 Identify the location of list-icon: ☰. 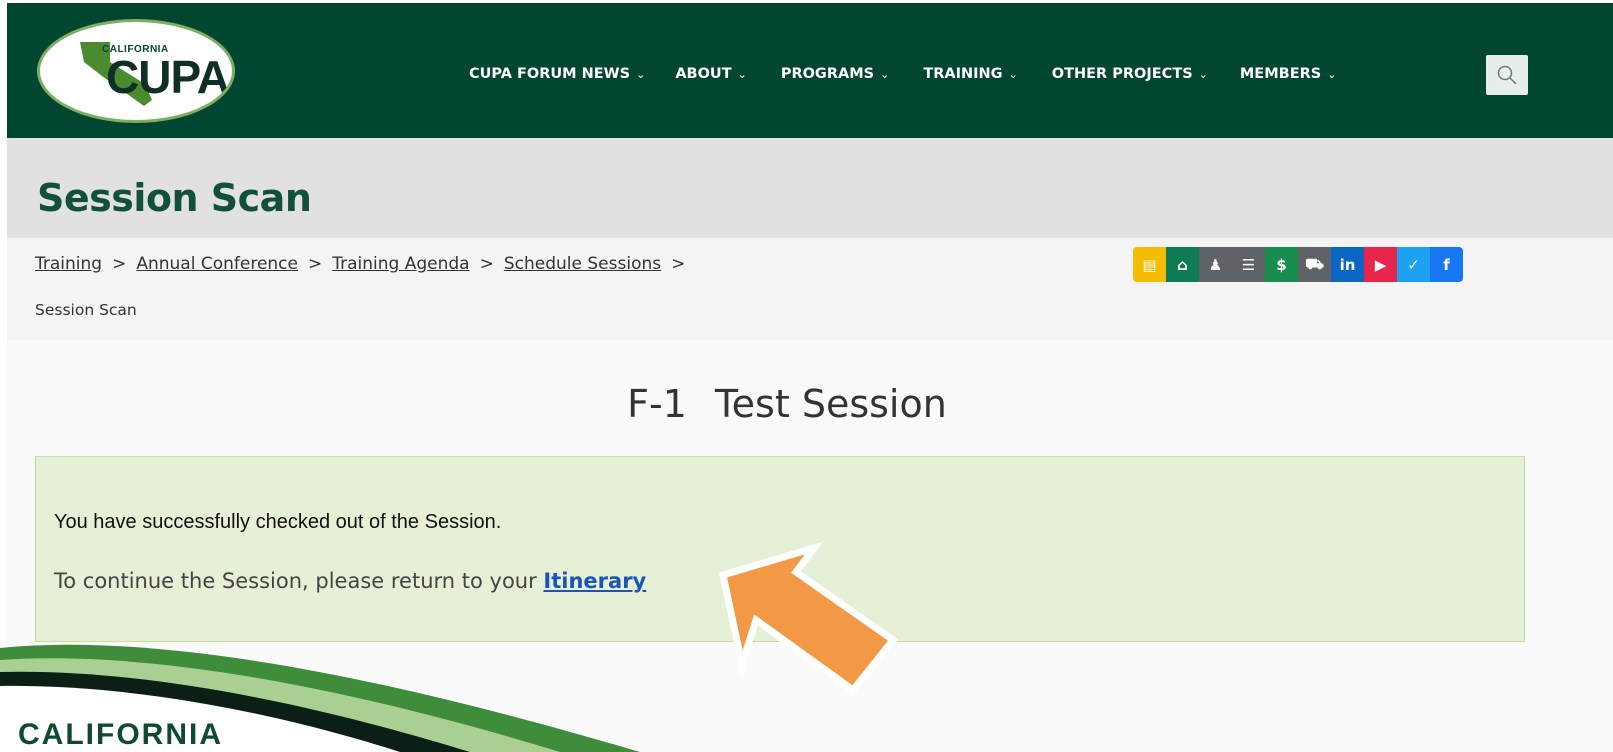
(1248, 264).